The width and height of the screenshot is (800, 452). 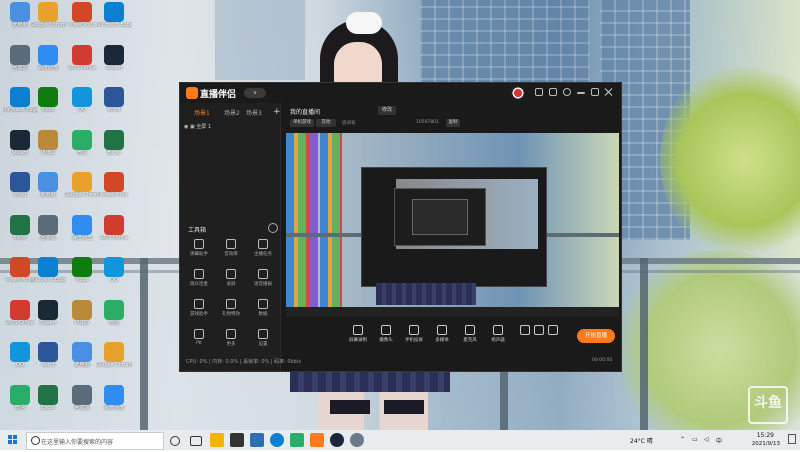 I want to click on user-avatar, so click(x=518, y=93).